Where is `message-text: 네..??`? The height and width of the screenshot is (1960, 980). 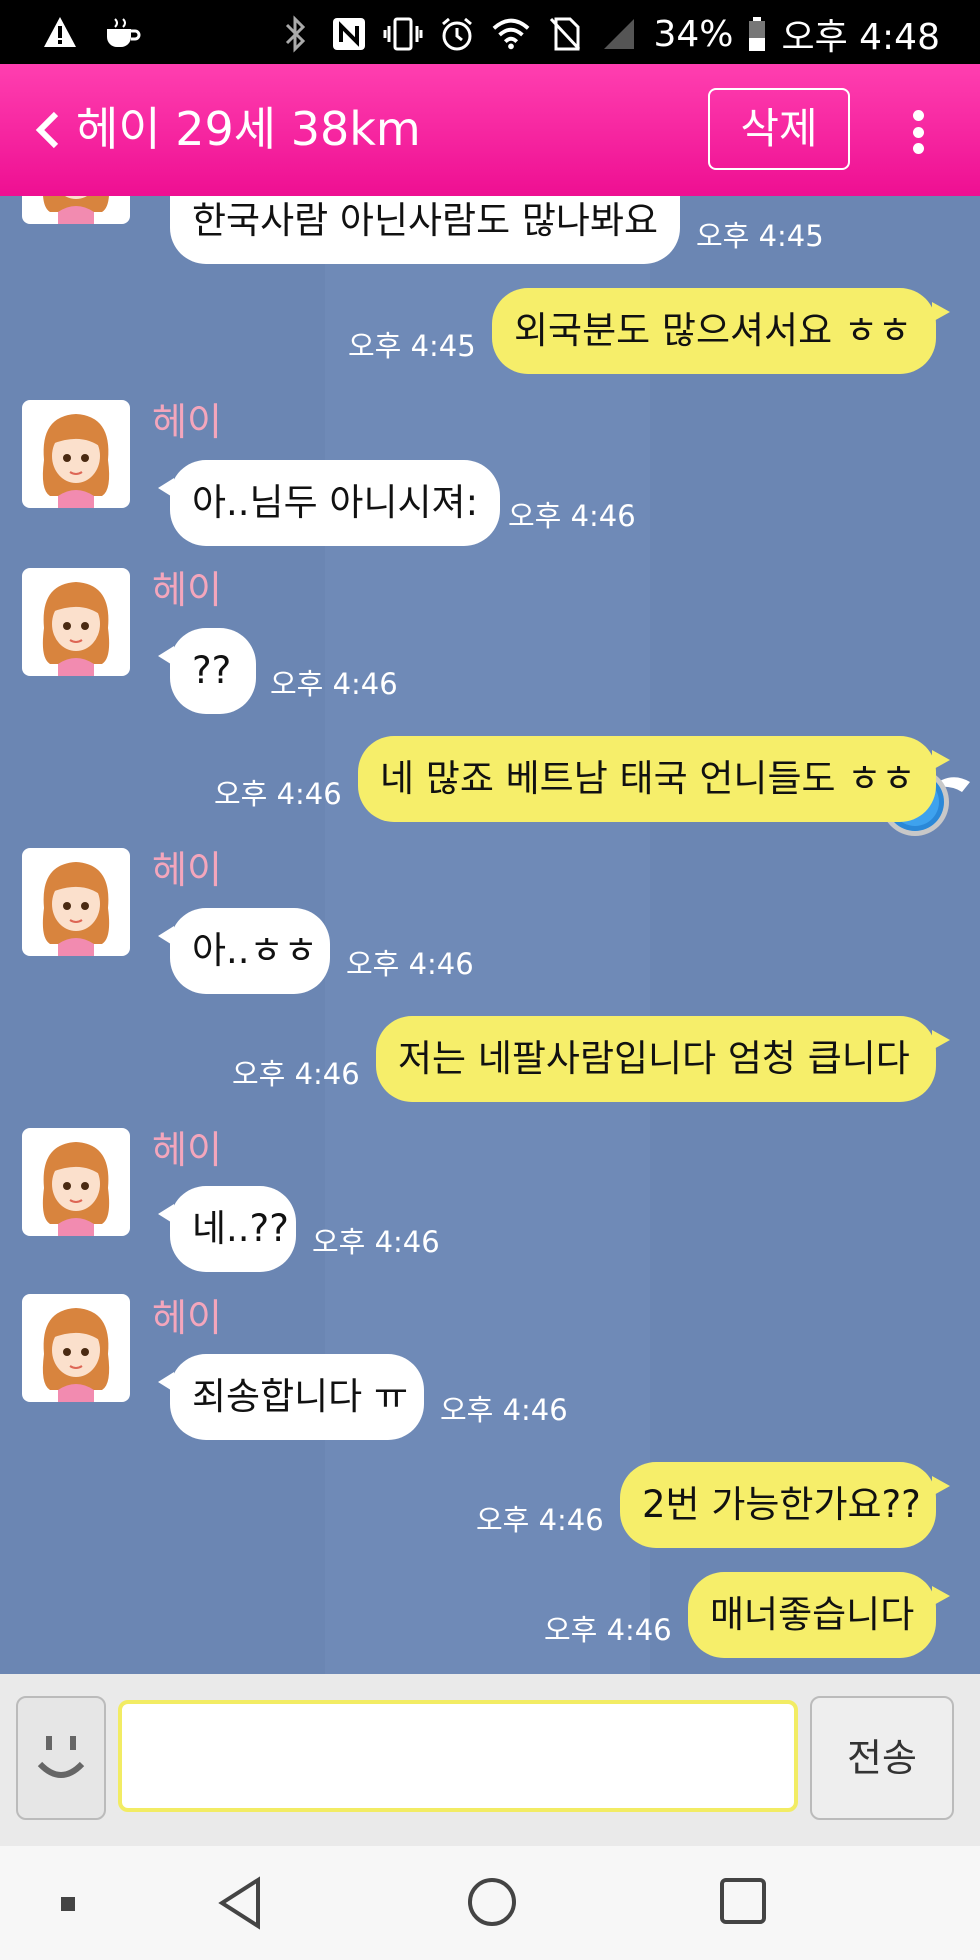
message-text: 네..?? is located at coordinates (240, 1228).